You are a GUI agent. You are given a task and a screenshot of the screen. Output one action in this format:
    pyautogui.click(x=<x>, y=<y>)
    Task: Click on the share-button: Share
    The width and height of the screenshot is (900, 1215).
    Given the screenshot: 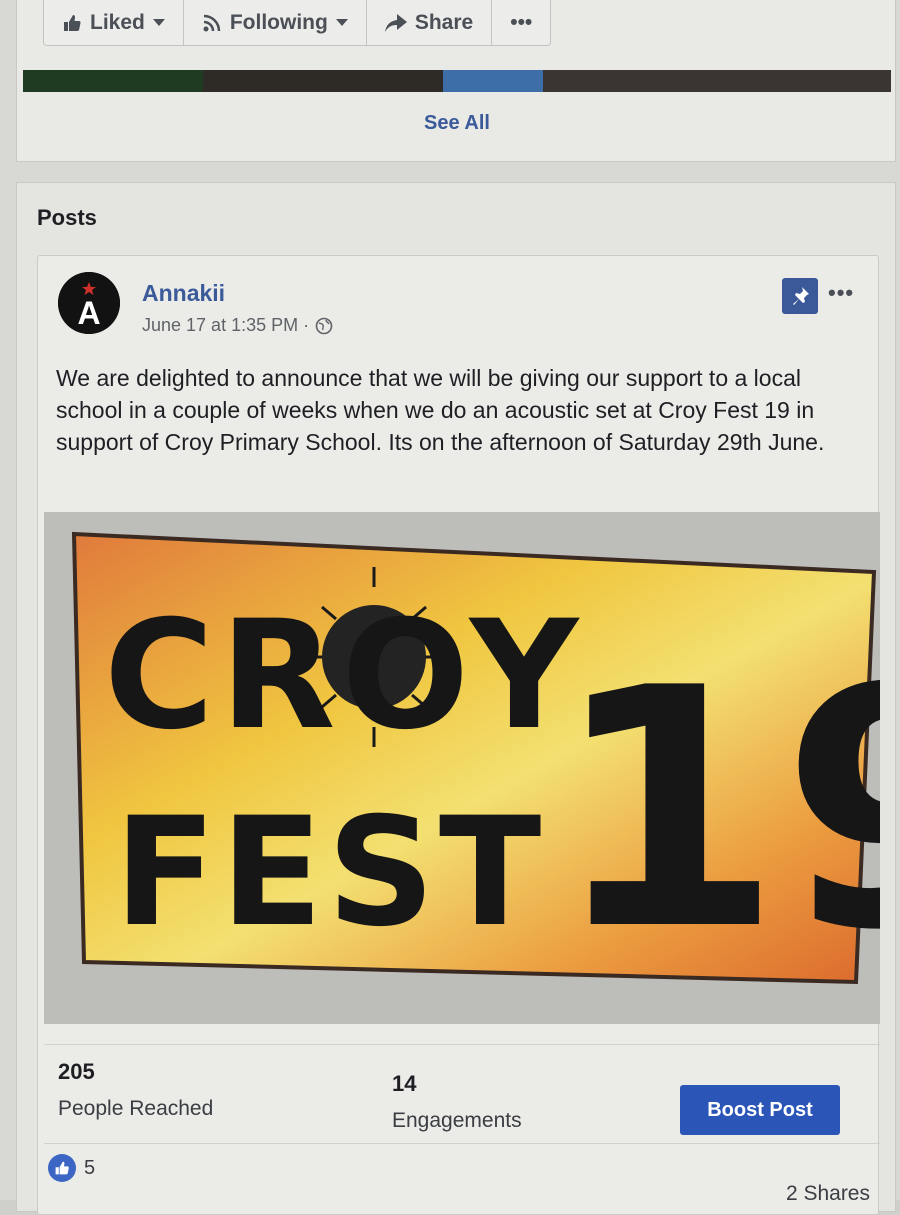 What is the action you would take?
    pyautogui.click(x=430, y=23)
    